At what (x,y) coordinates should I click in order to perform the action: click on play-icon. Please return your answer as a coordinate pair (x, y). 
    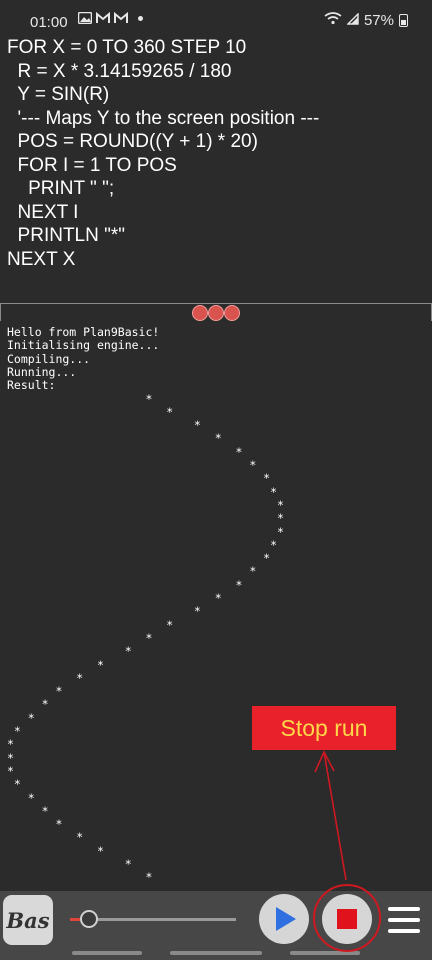
    Looking at the image, I should click on (286, 919).